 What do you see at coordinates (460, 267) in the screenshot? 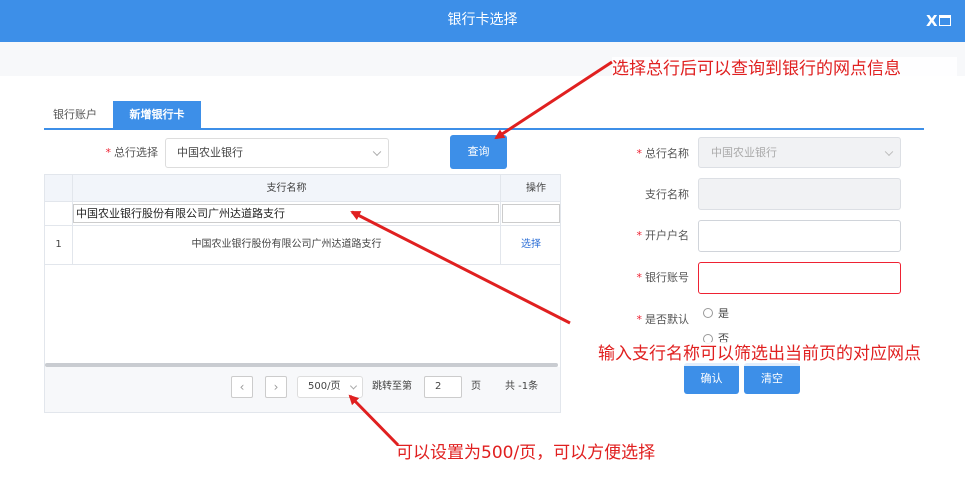
I see `arrow-to-filter-input` at bounding box center [460, 267].